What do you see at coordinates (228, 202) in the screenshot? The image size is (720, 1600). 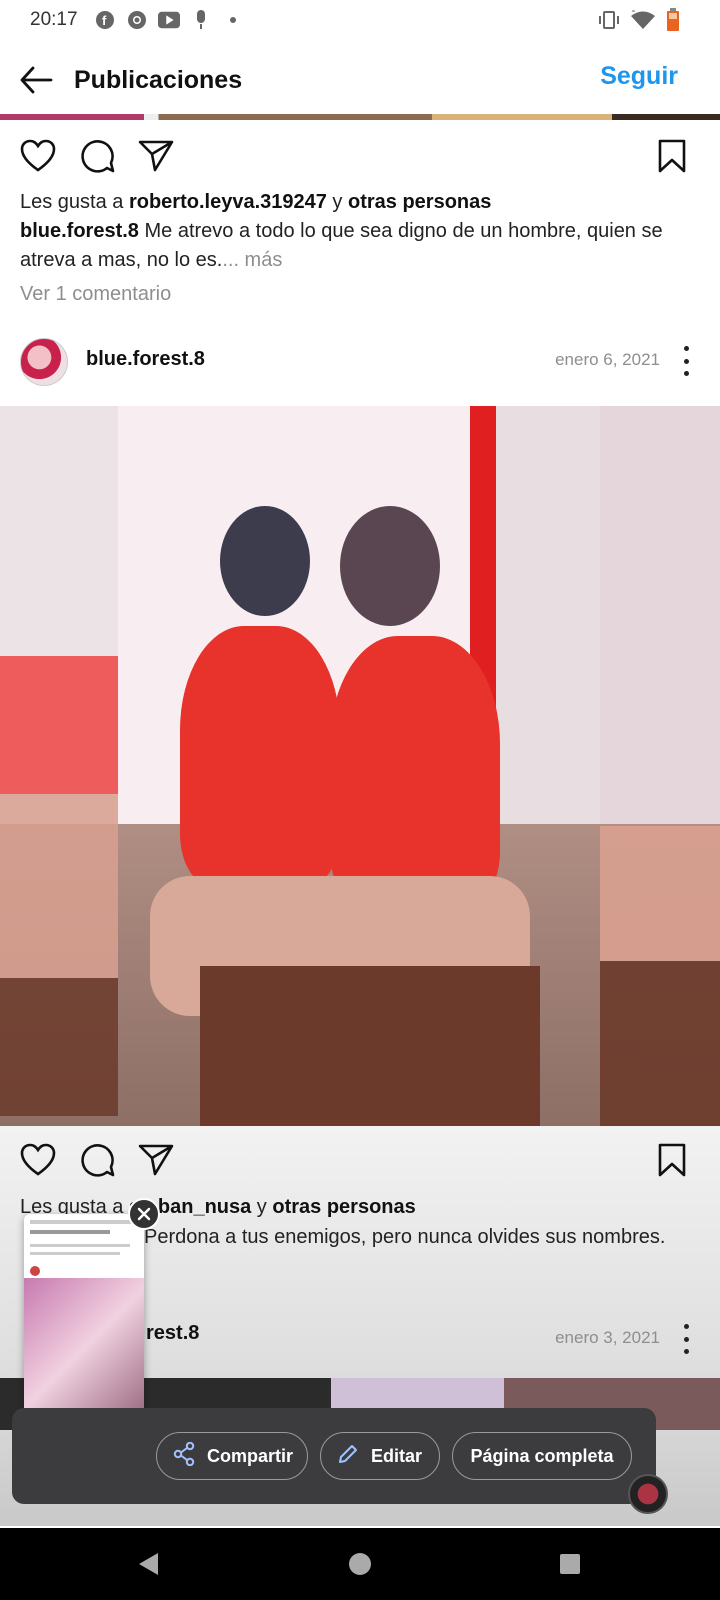 I see `likes-user-link: roberto.leyva.319247` at bounding box center [228, 202].